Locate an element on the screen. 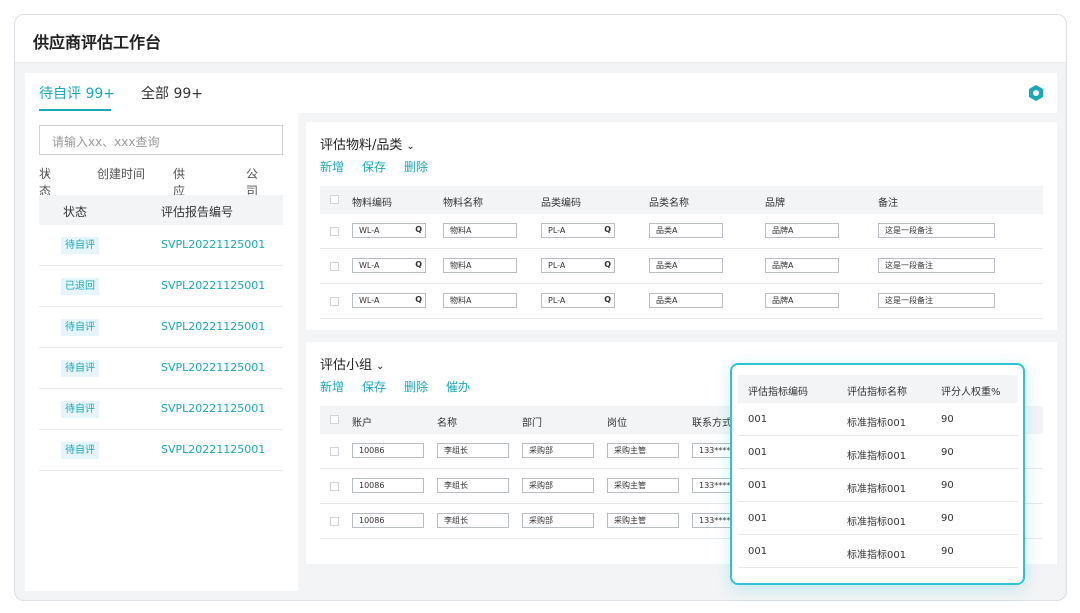 The image size is (1080, 613). column-material-code: 物料编码 is located at coordinates (372, 203).